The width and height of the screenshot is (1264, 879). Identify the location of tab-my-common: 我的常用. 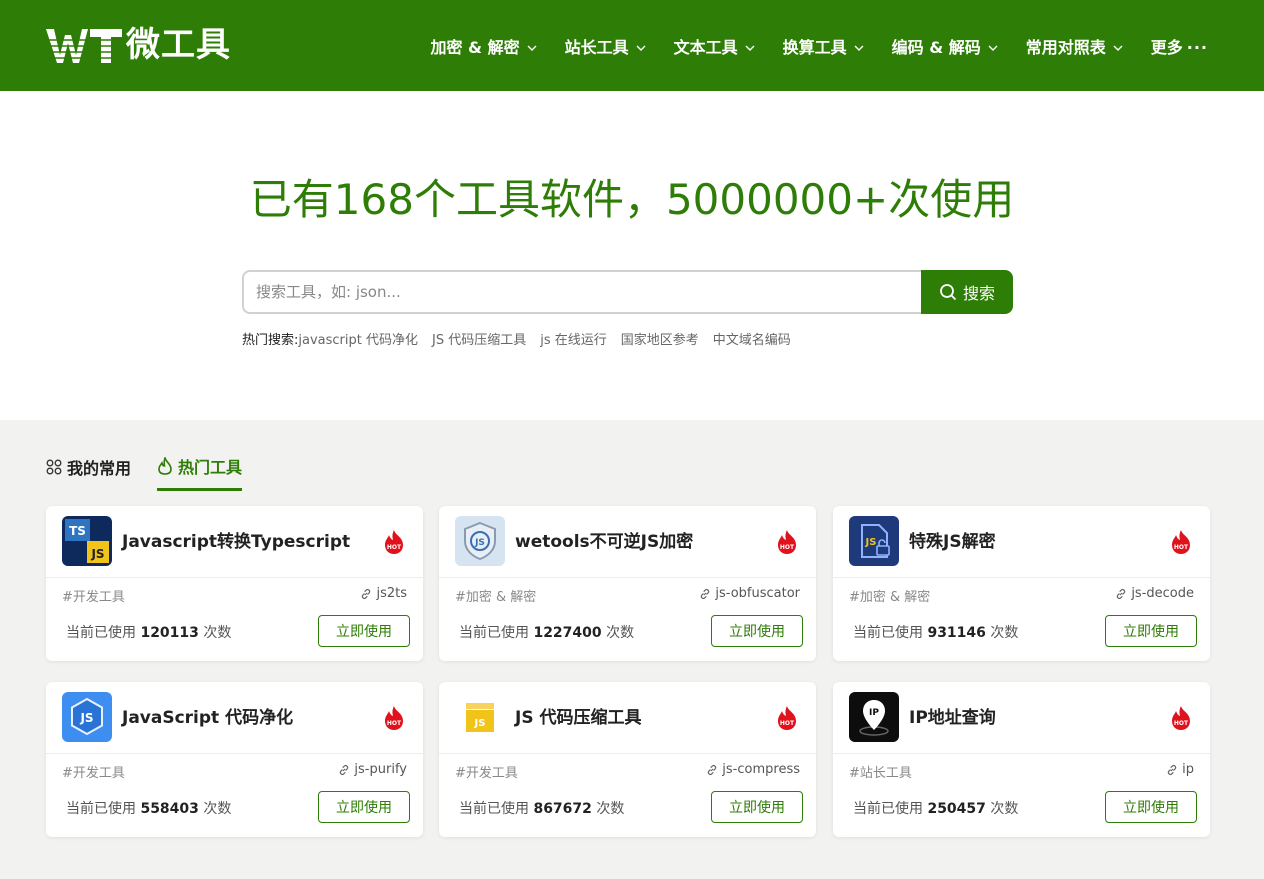
(88, 467).